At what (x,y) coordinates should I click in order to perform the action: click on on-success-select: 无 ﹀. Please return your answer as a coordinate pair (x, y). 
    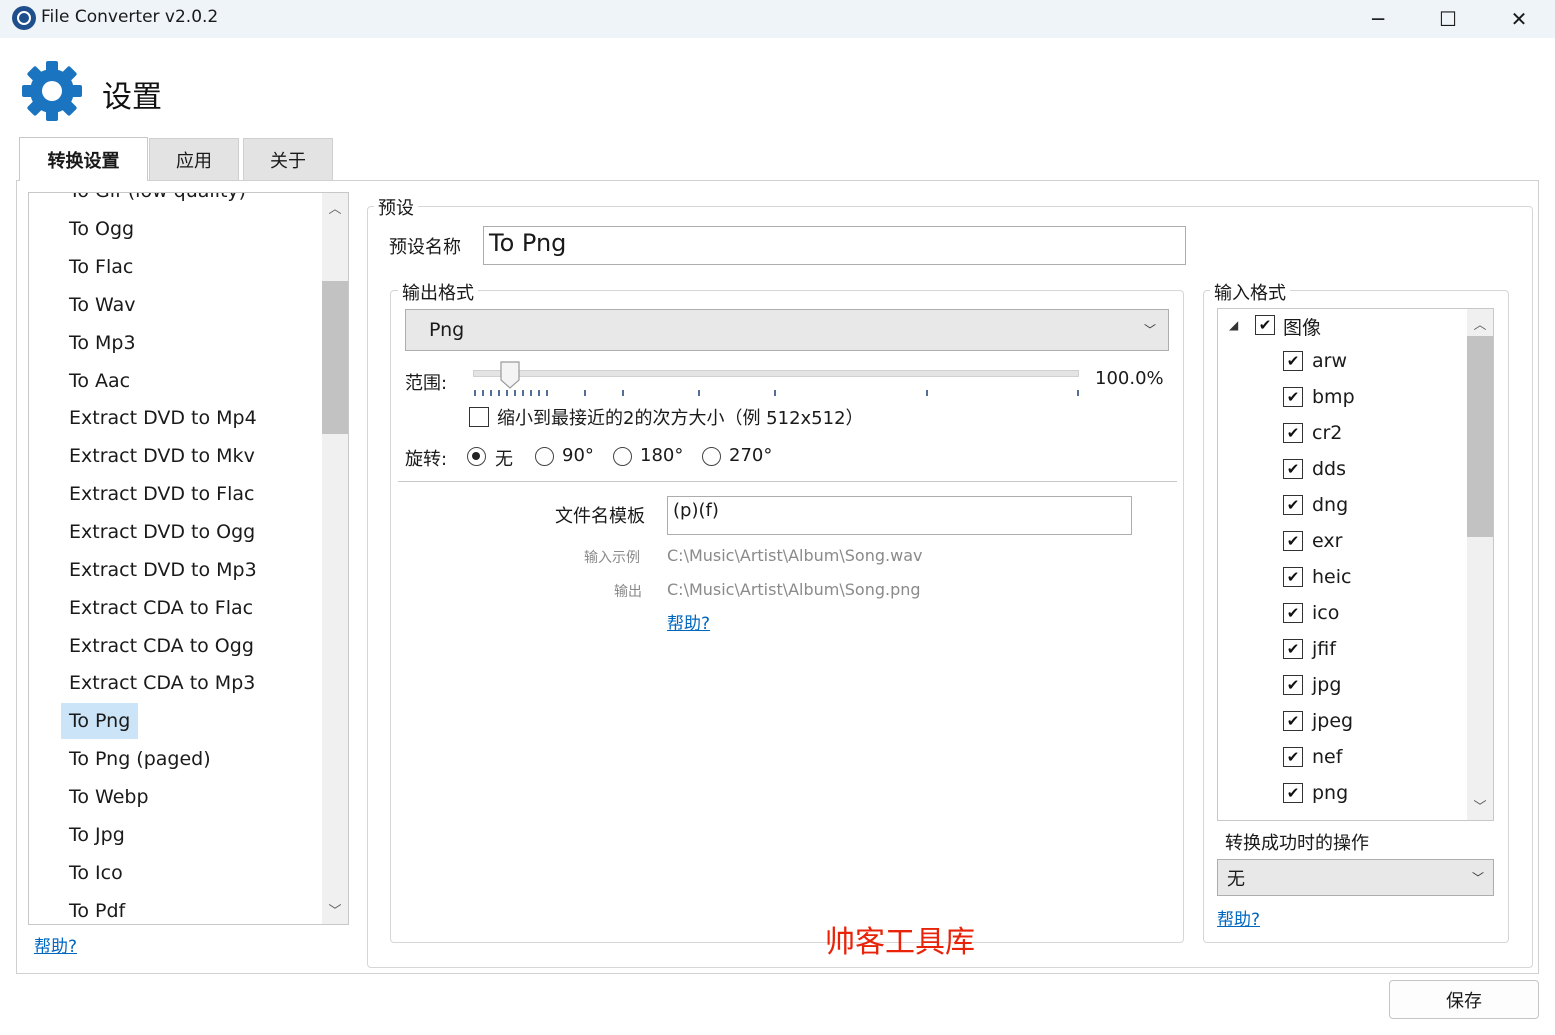
    Looking at the image, I should click on (1355, 877).